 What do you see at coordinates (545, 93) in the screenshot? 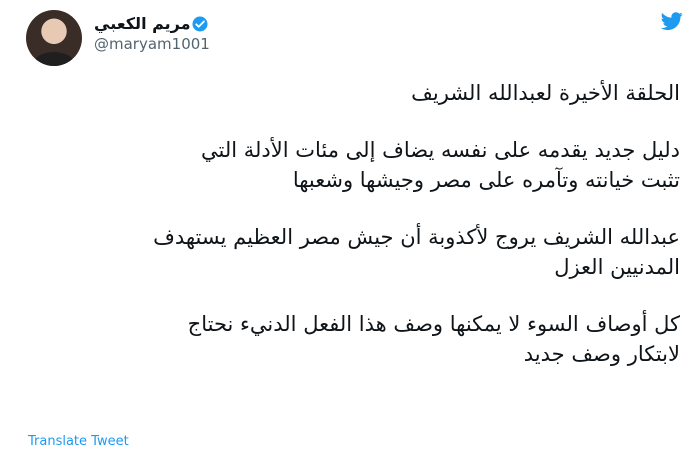
I see `tweet-line: الحلقة الأخيرة لعبدالله الشريف` at bounding box center [545, 93].